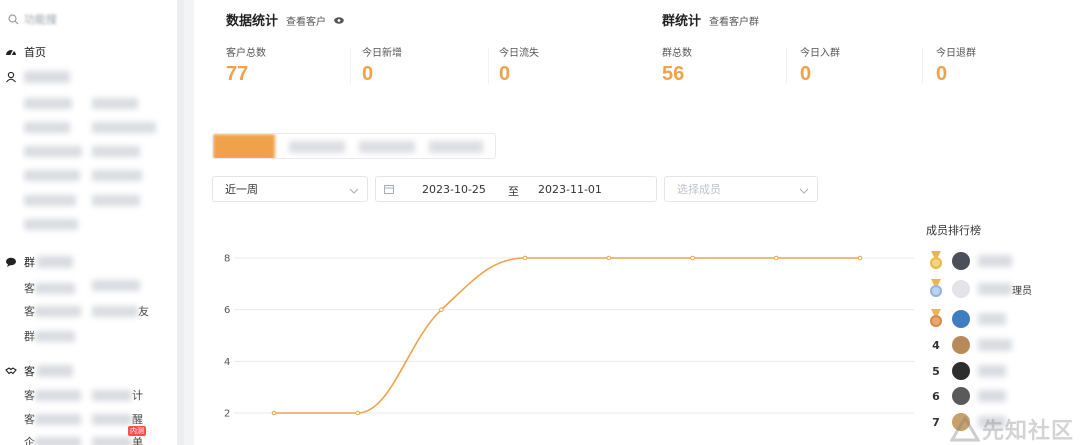 This screenshot has width=1080, height=445. Describe the element at coordinates (513, 191) in the screenshot. I see `date-separator: 至` at that location.